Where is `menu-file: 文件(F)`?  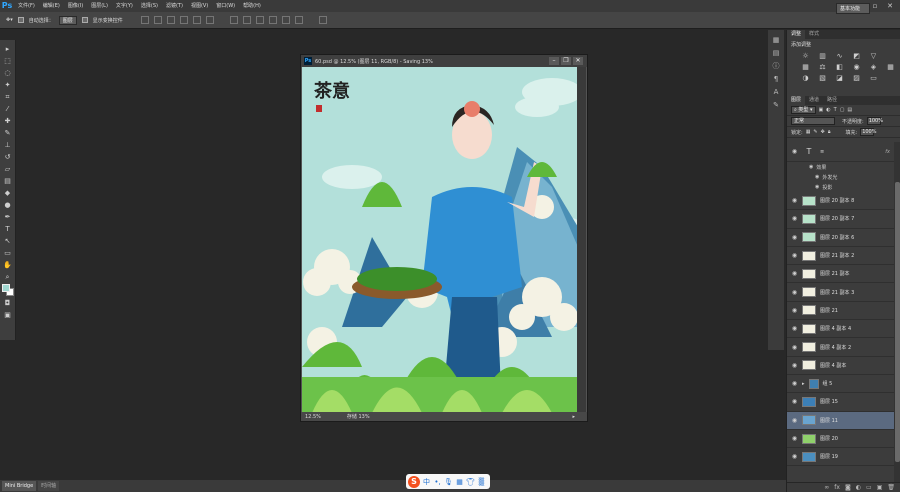
menu-file: 文件(F) is located at coordinates (26, 6).